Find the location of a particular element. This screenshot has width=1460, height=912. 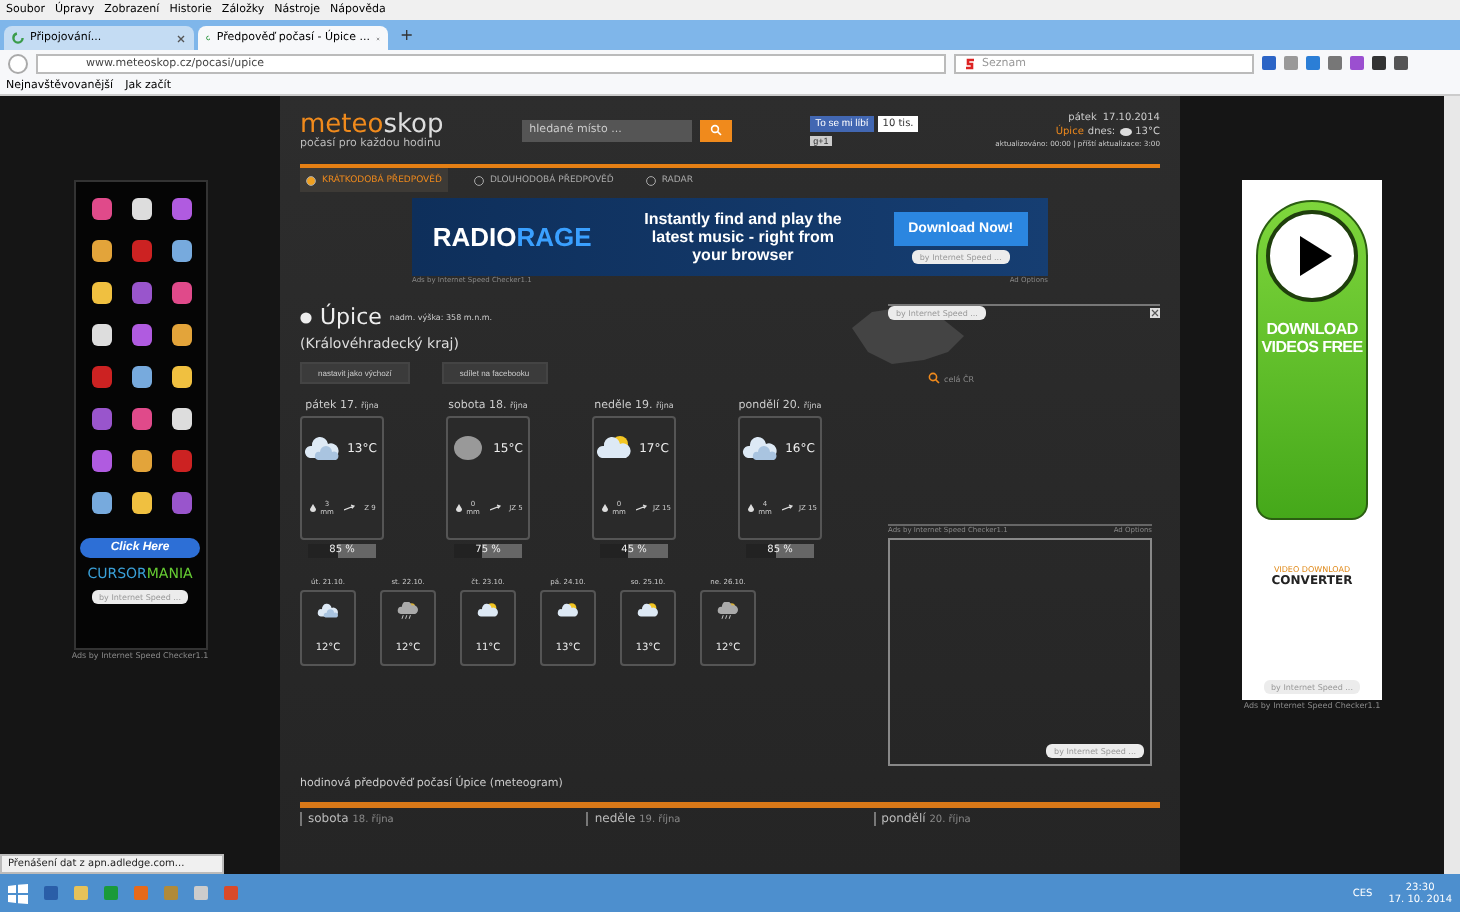

play-icon is located at coordinates (1312, 256).